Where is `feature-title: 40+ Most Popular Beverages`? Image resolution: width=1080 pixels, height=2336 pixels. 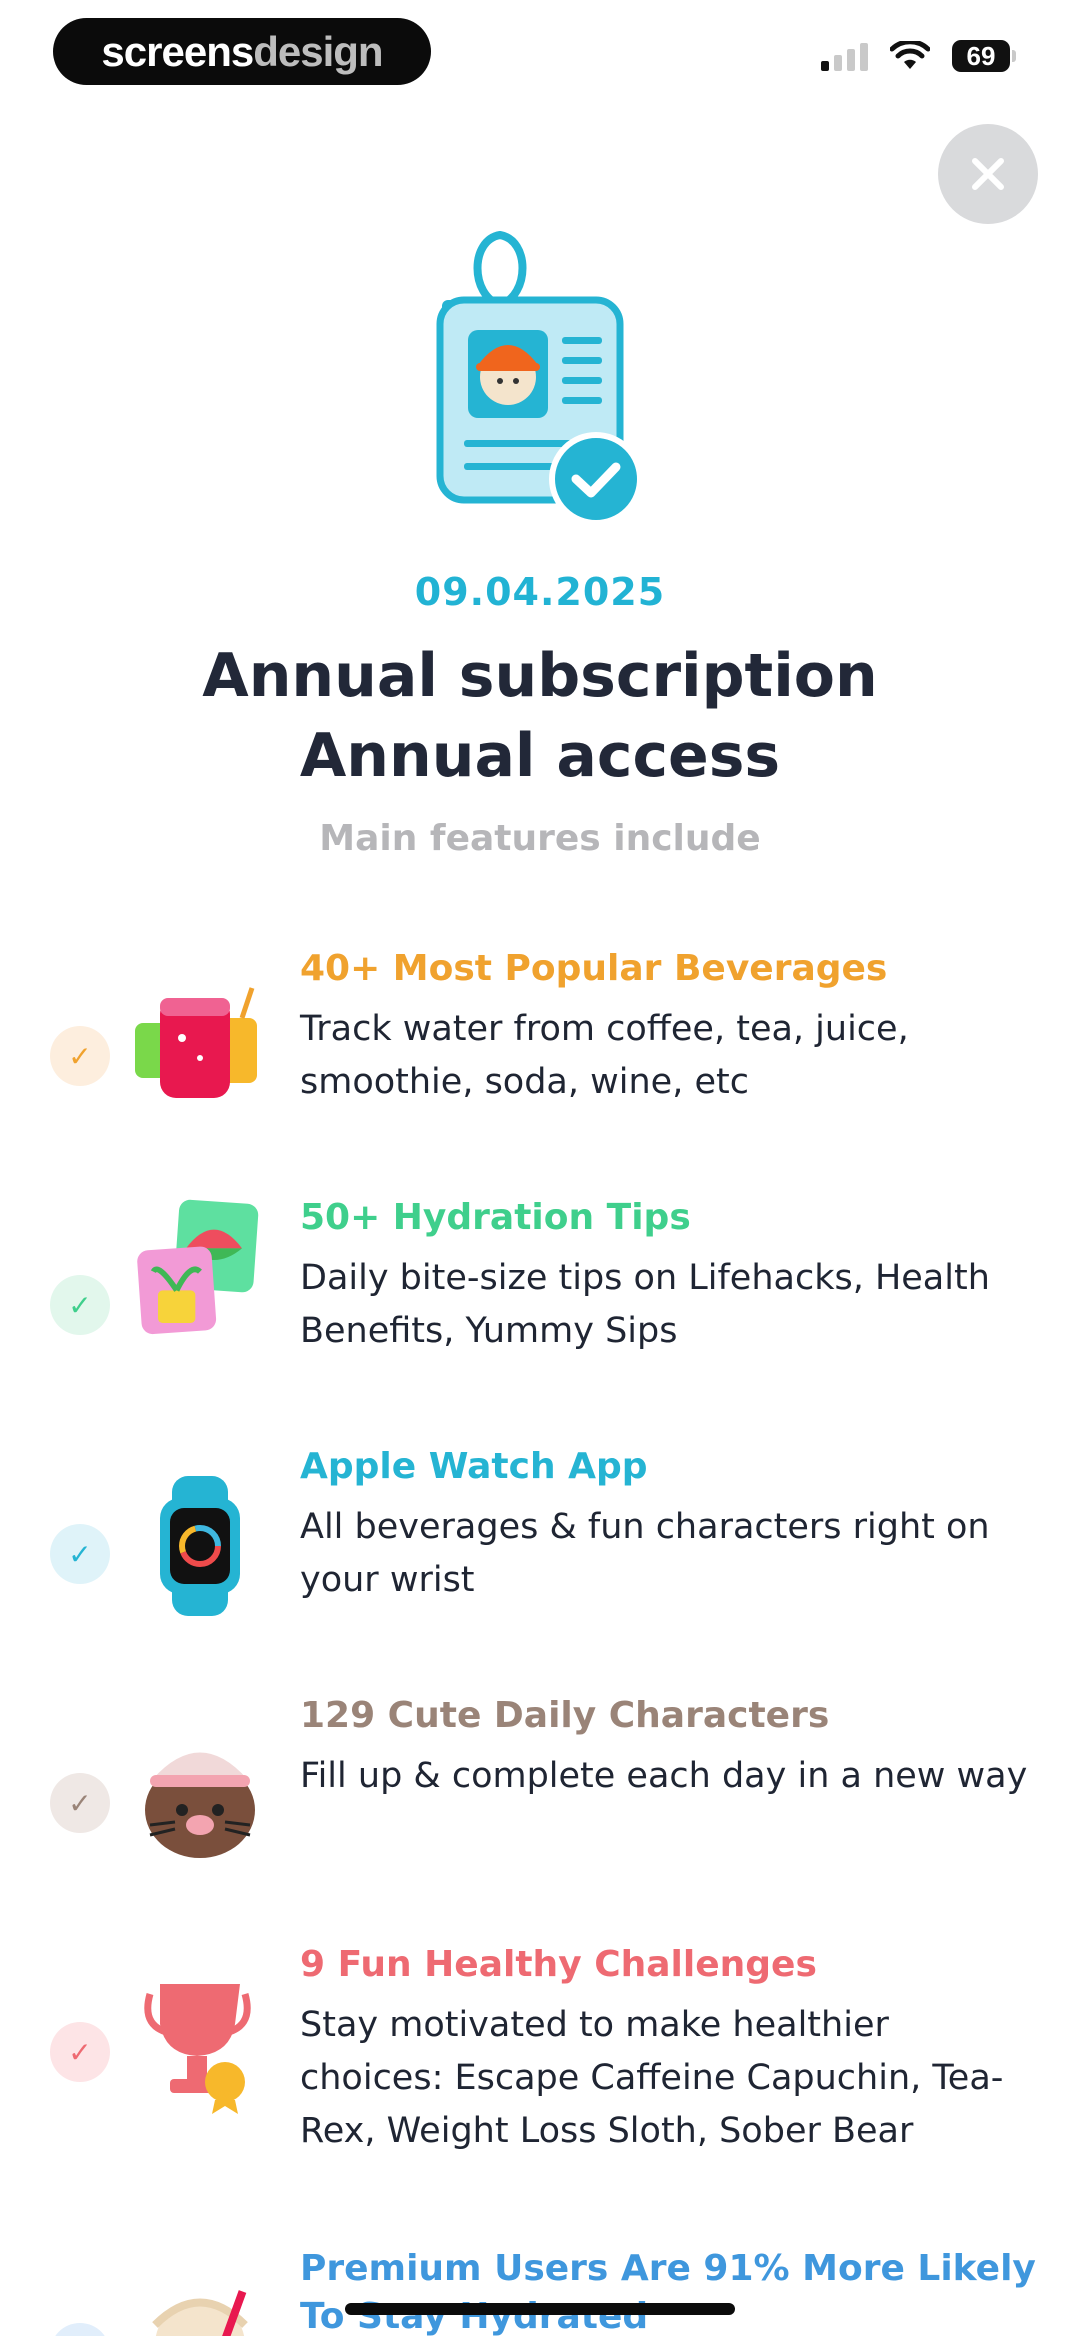
feature-title: 40+ Most Popular Beverages is located at coordinates (594, 968).